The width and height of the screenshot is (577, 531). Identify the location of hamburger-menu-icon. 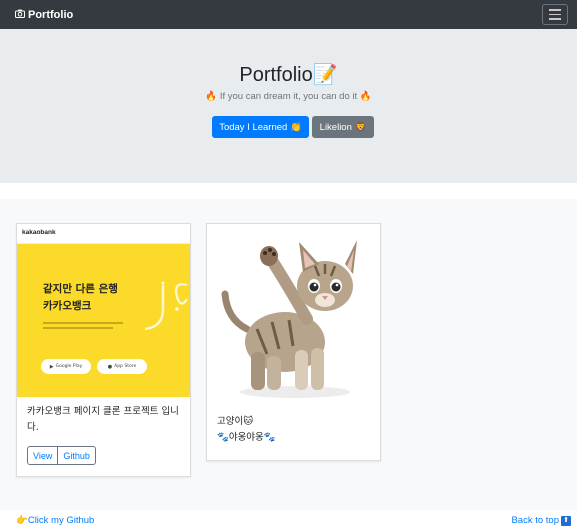
(555, 14).